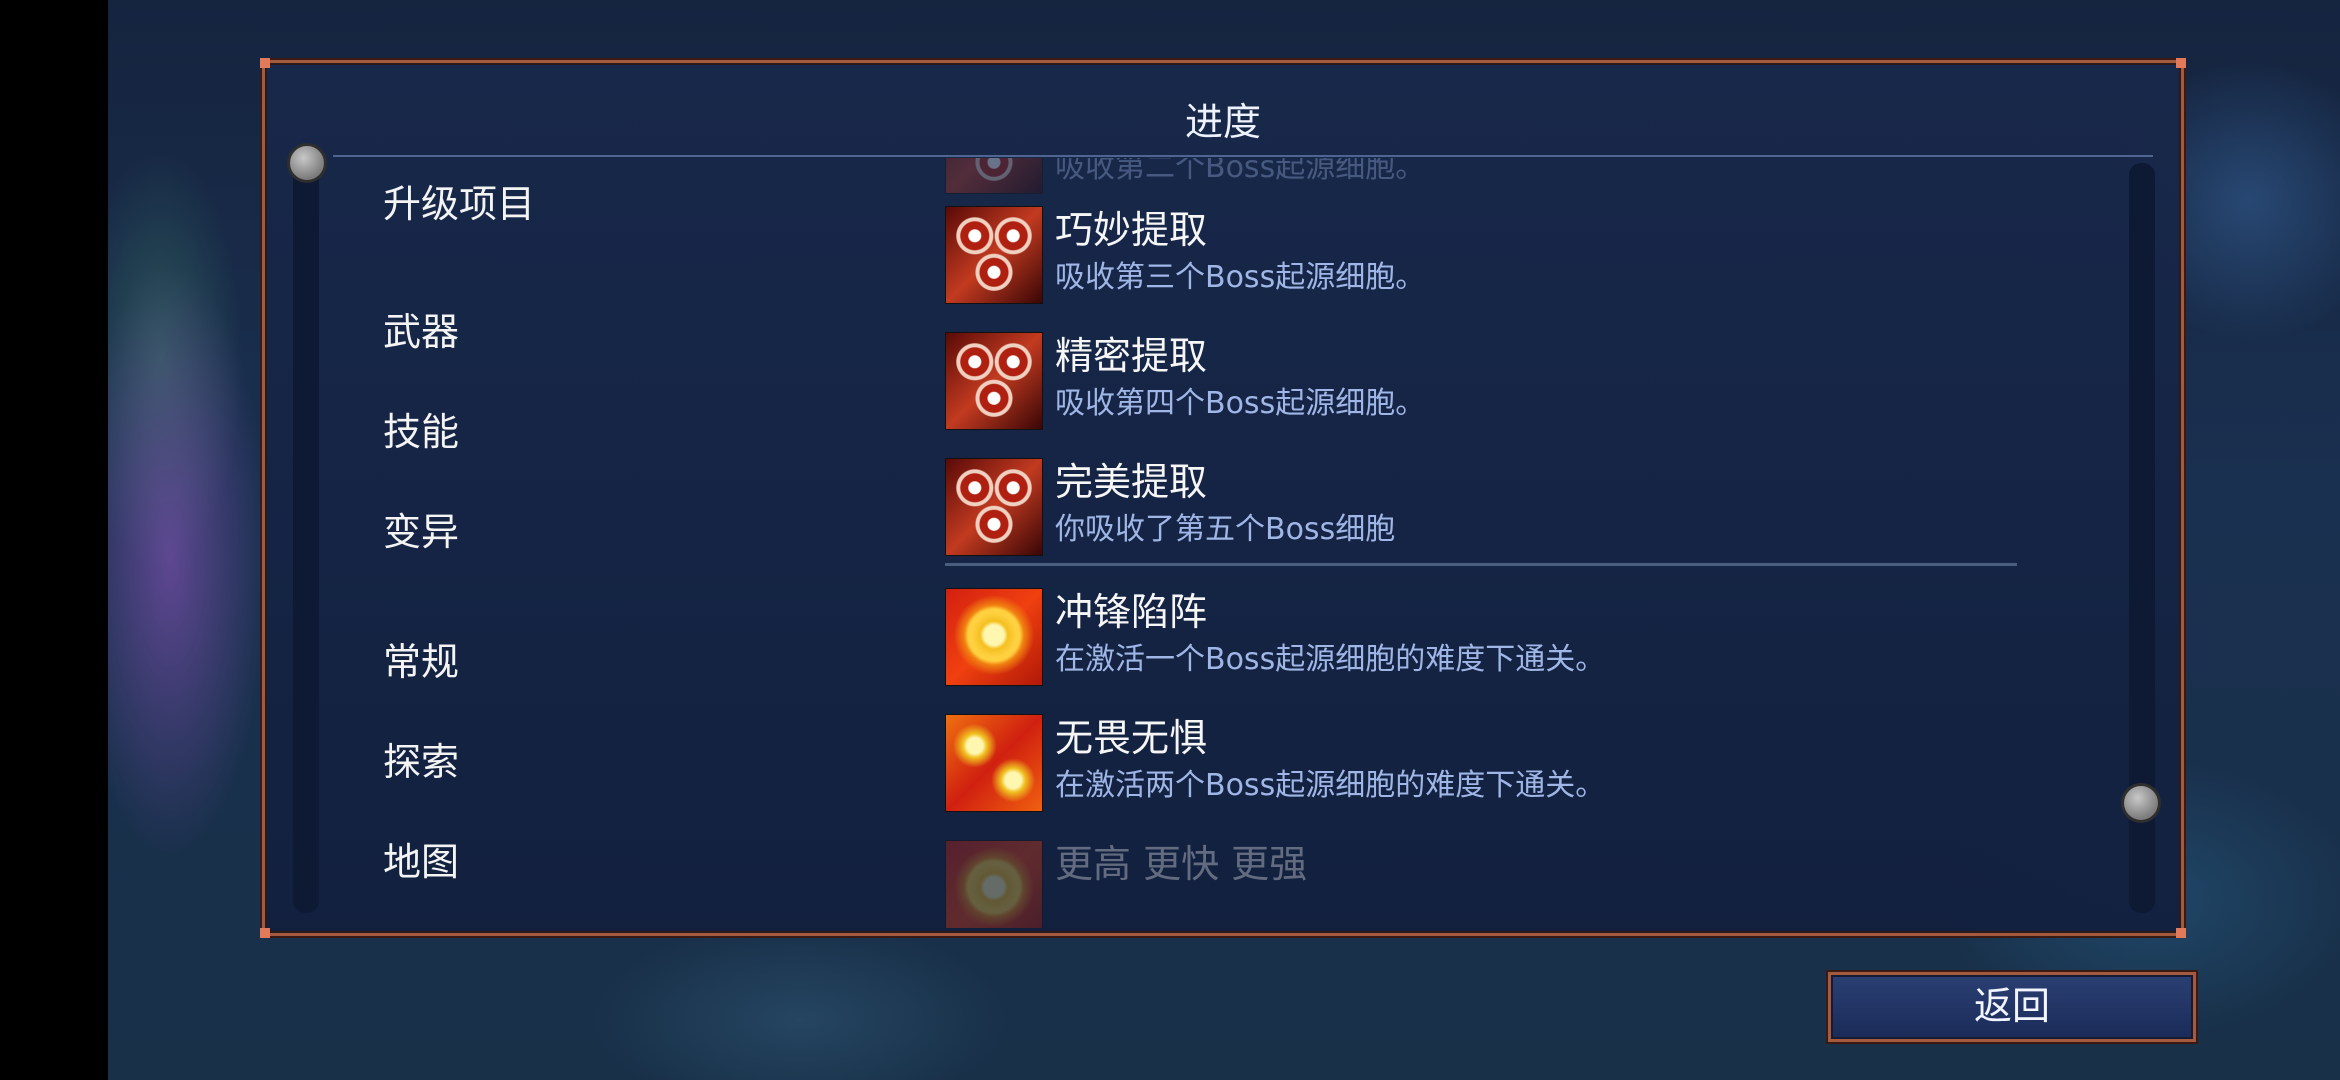 This screenshot has height=1080, width=2340. I want to click on achievement-title: 冲锋陷阵, so click(1131, 612).